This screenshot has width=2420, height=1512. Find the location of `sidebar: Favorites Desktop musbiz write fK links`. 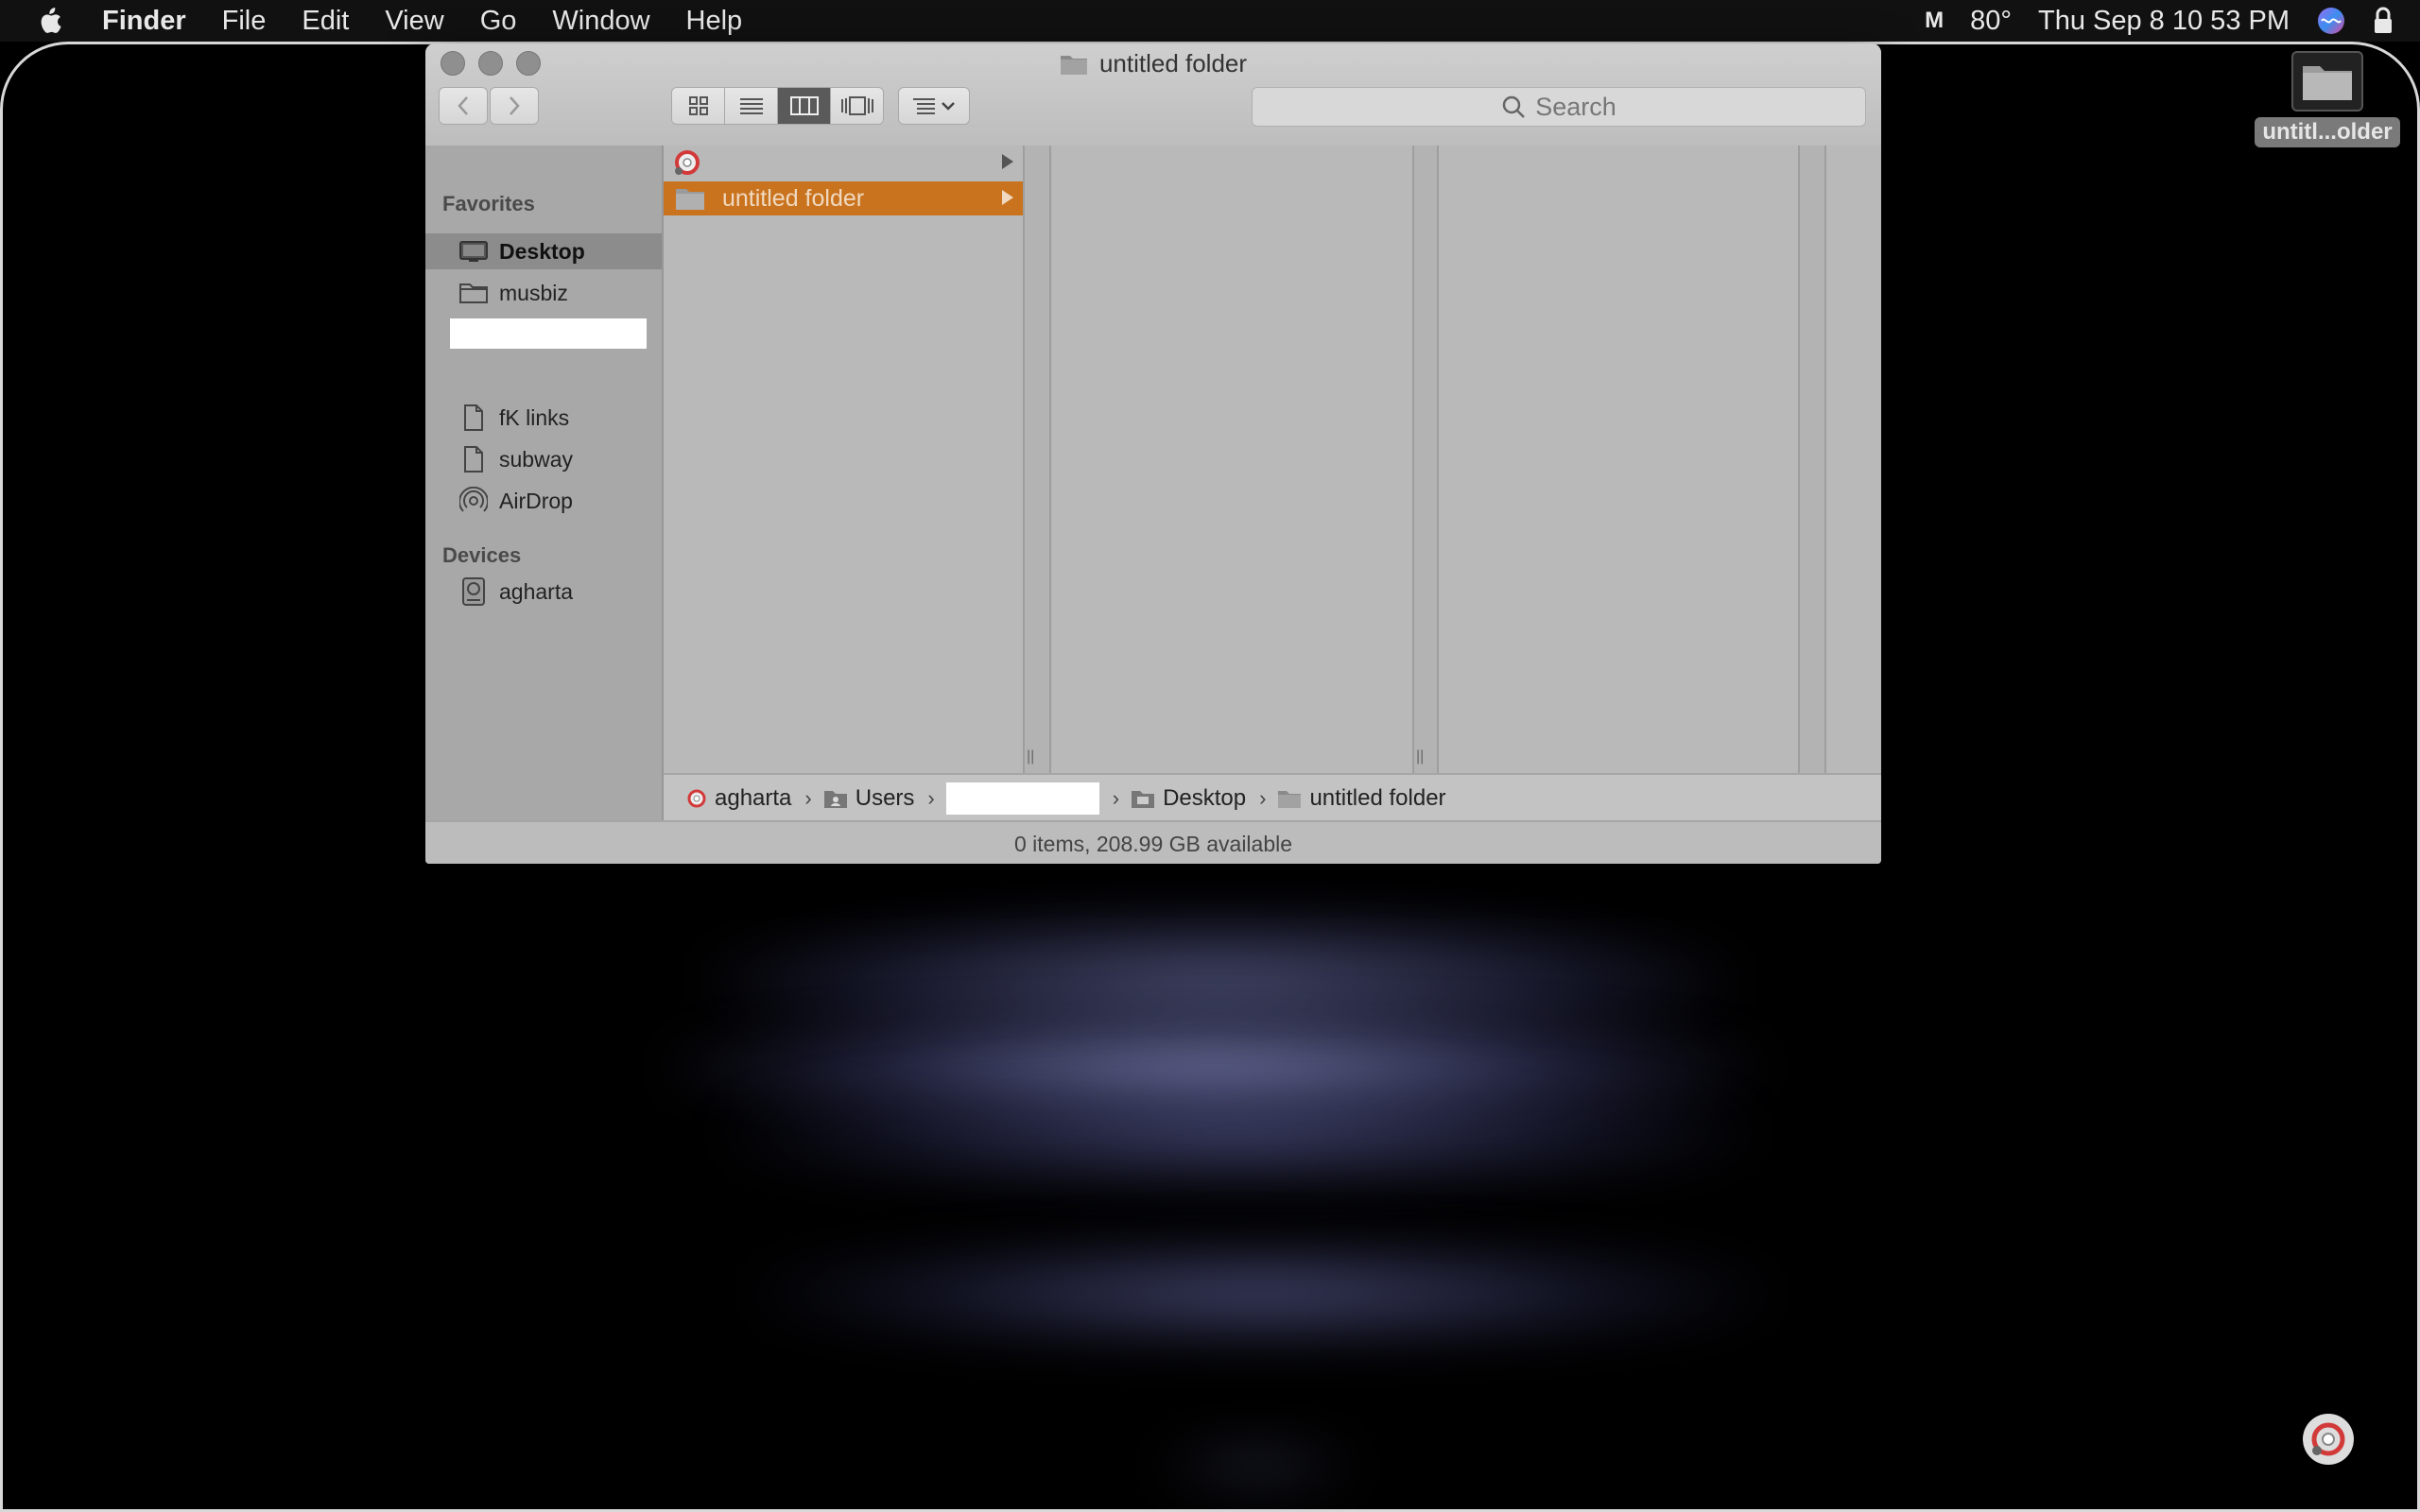

sidebar: Favorites Desktop musbiz write fK links is located at coordinates (544, 483).